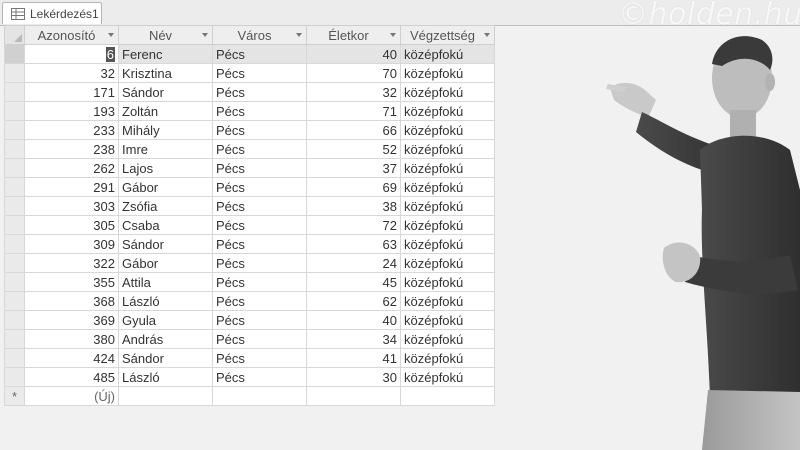 This screenshot has width=800, height=450. Describe the element at coordinates (353, 149) in the screenshot. I see `cell-eletkor: 52` at that location.